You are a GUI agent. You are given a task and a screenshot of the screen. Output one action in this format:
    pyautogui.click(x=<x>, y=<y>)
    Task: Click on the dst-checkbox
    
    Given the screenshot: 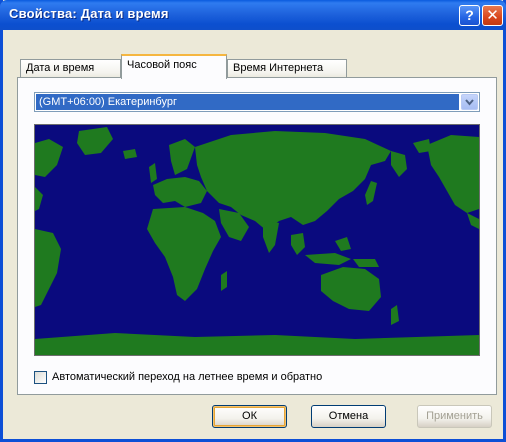 What is the action you would take?
    pyautogui.click(x=40, y=377)
    